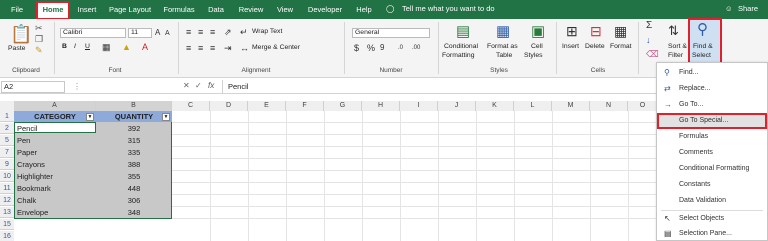  Describe the element at coordinates (134, 200) in the screenshot. I see `cell-b12: 306` at that location.